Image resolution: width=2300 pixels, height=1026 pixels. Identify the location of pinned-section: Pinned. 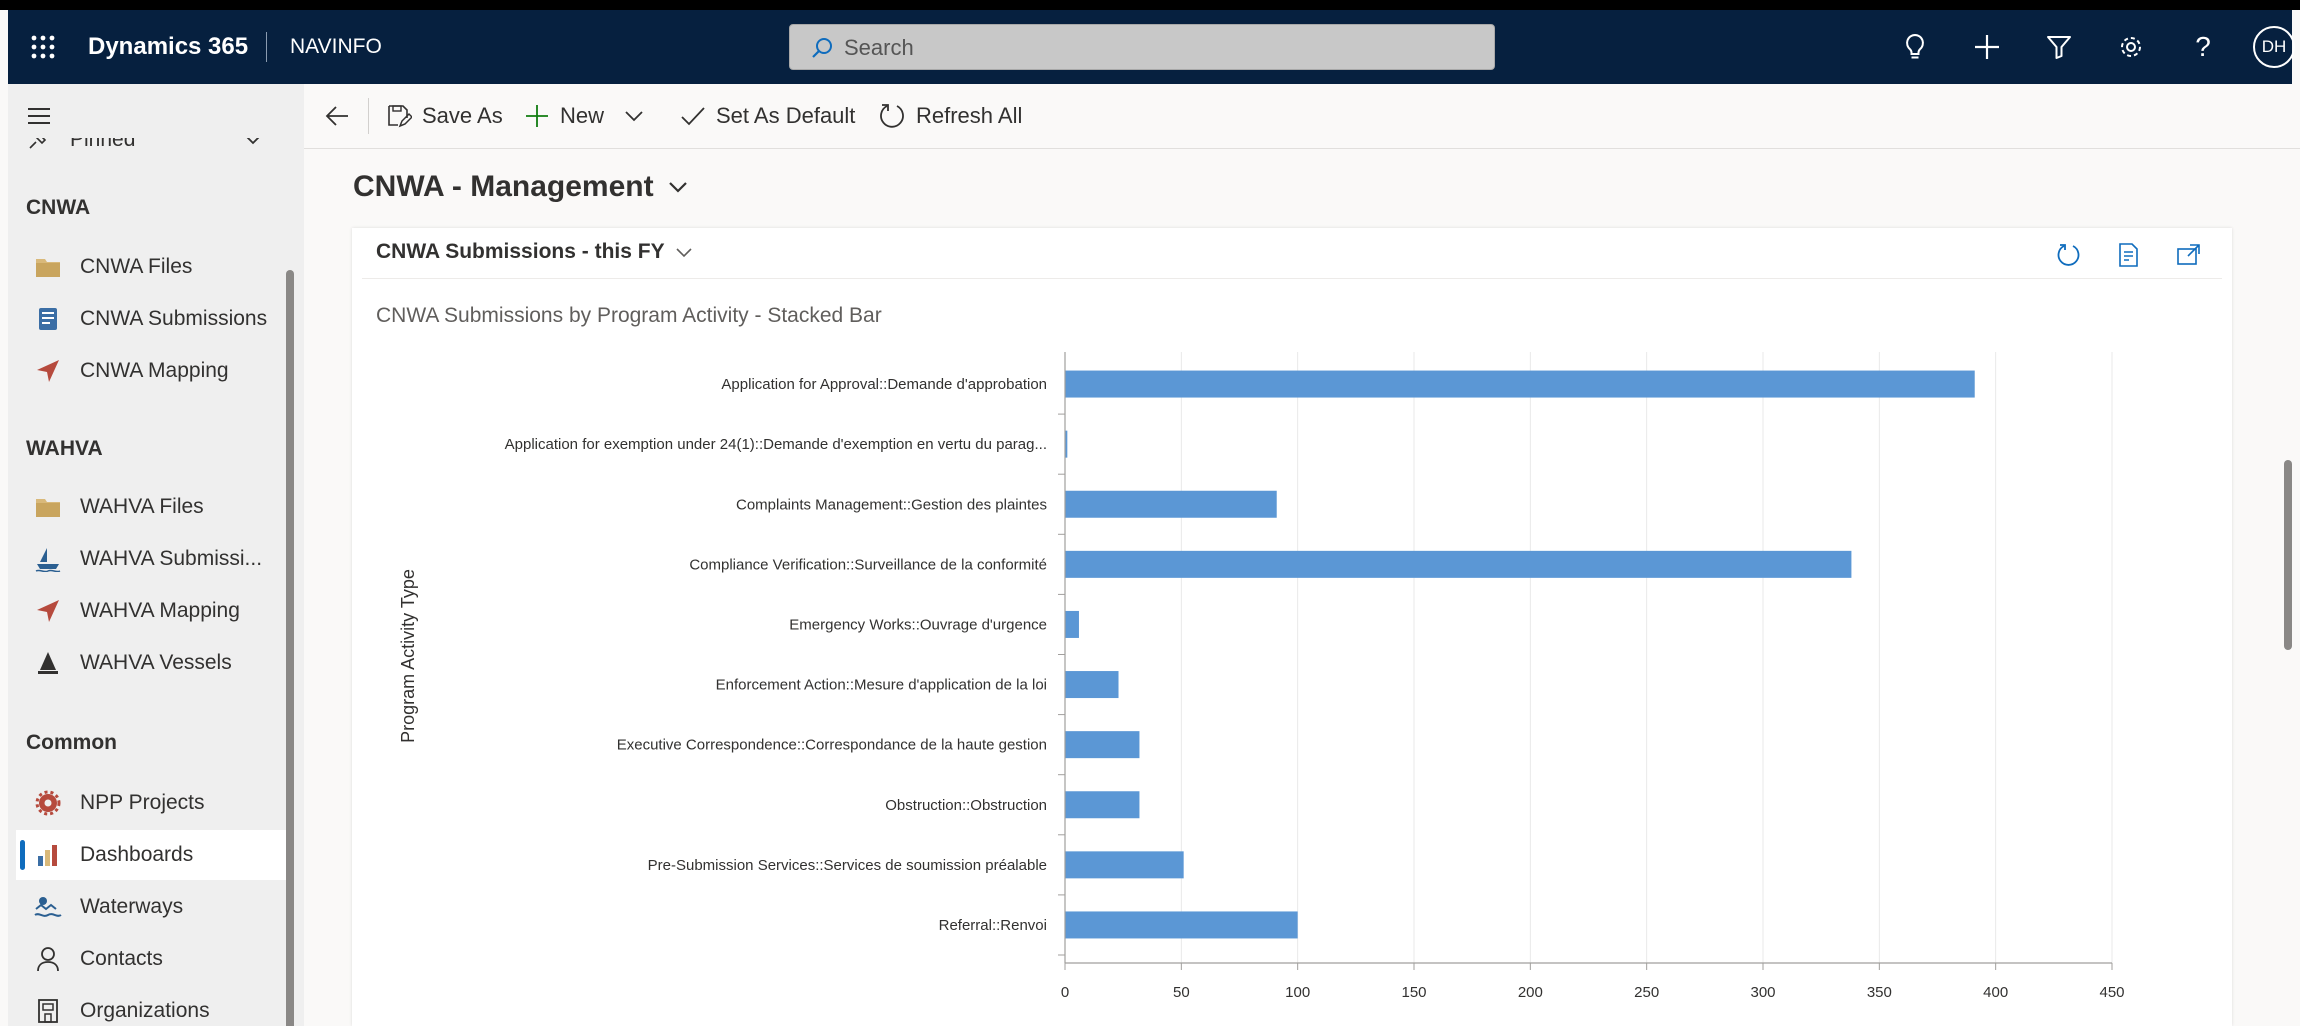
(146, 154).